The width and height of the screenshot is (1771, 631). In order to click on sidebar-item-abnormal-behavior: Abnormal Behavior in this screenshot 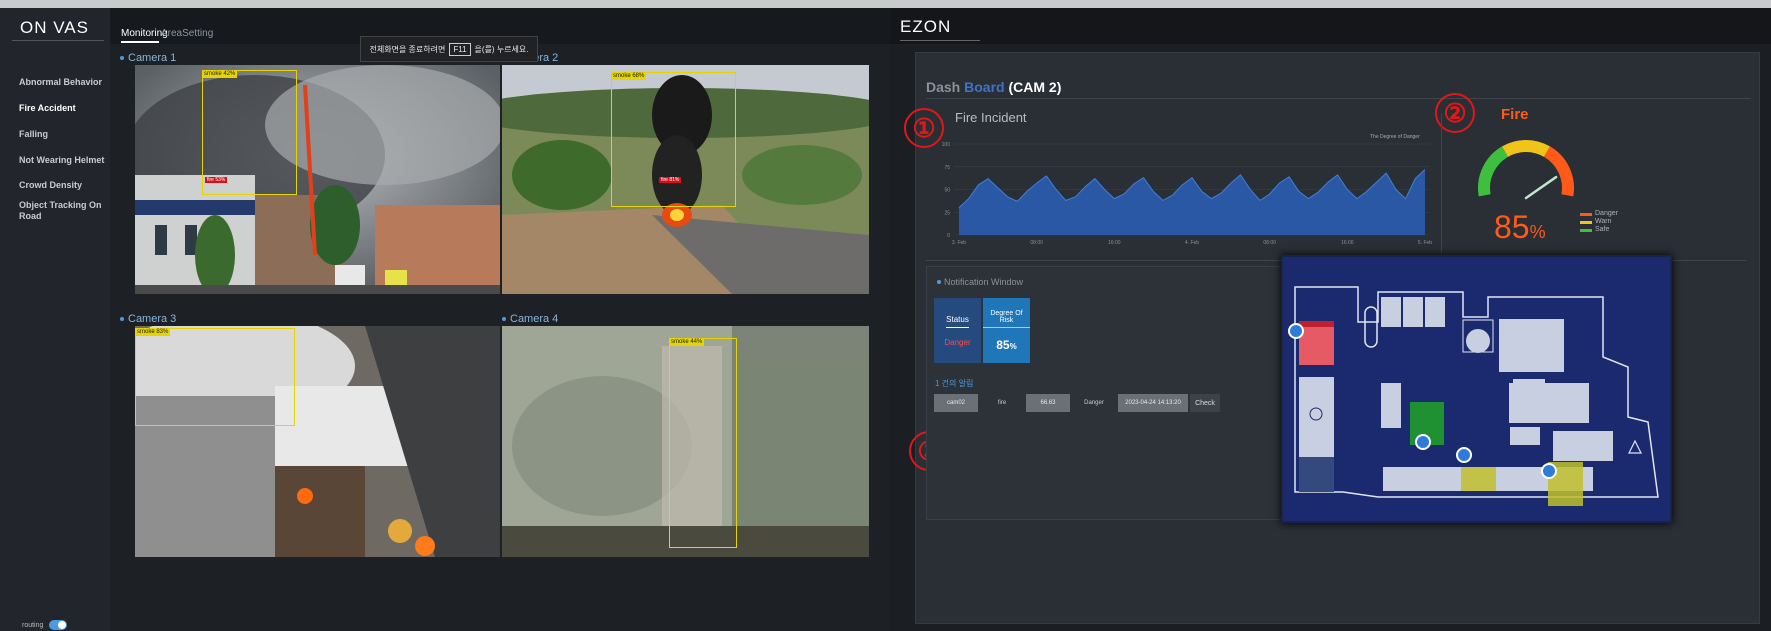, I will do `click(63, 82)`.